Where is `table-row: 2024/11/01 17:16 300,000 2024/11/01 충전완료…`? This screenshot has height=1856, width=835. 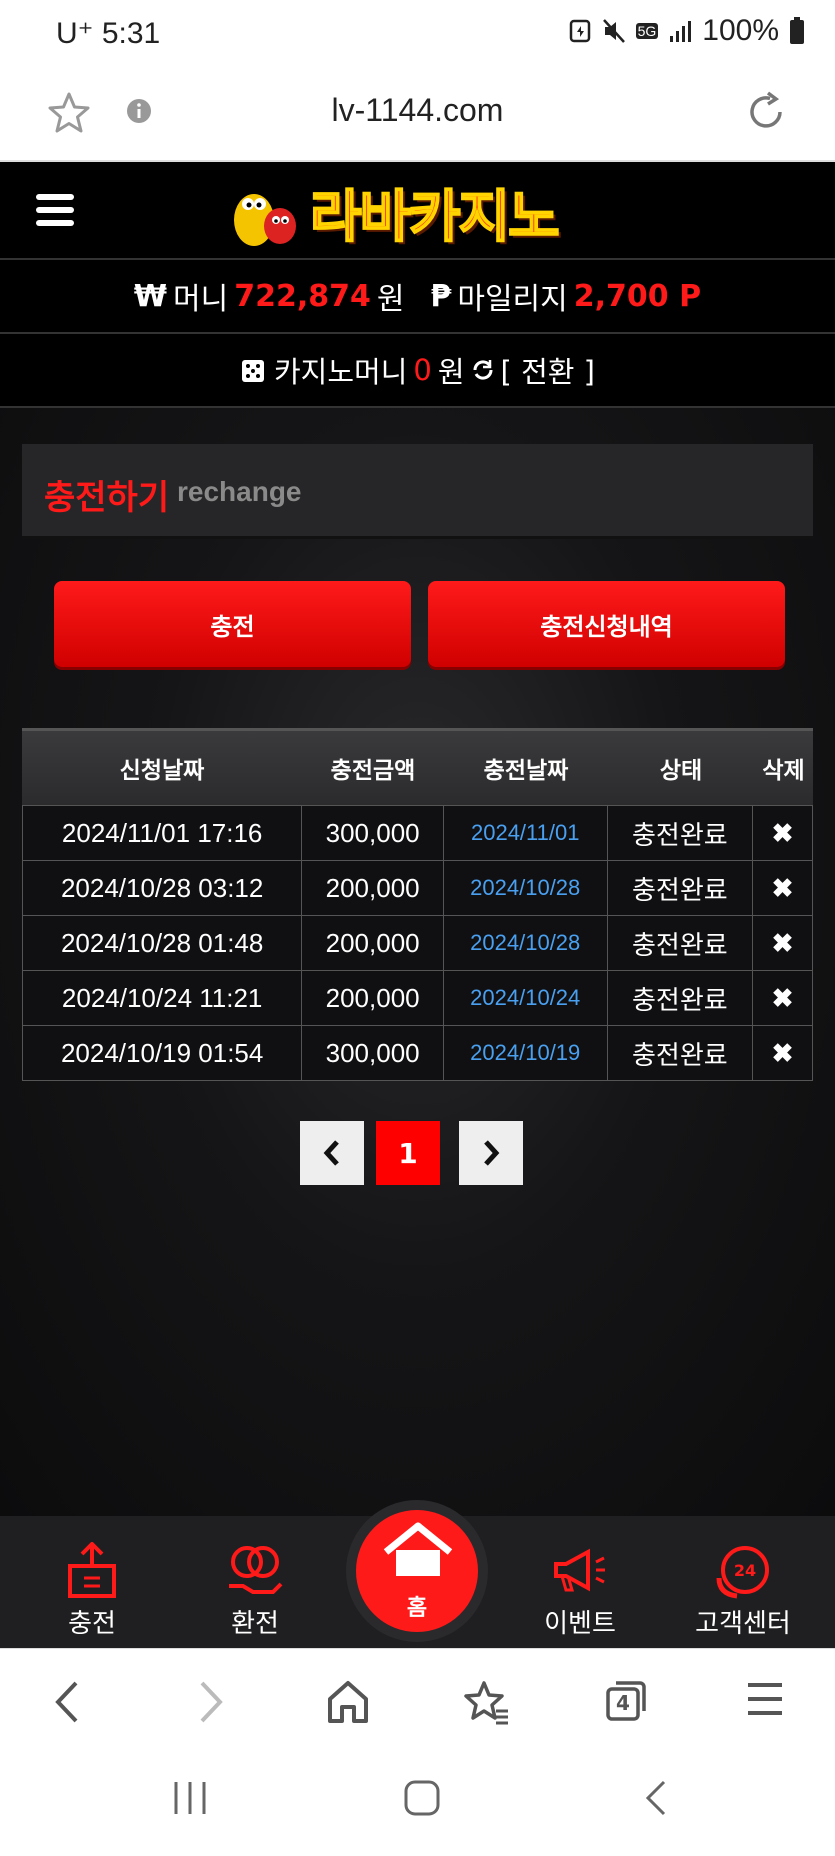 table-row: 2024/11/01 17:16 300,000 2024/11/01 충전완료… is located at coordinates (417, 833).